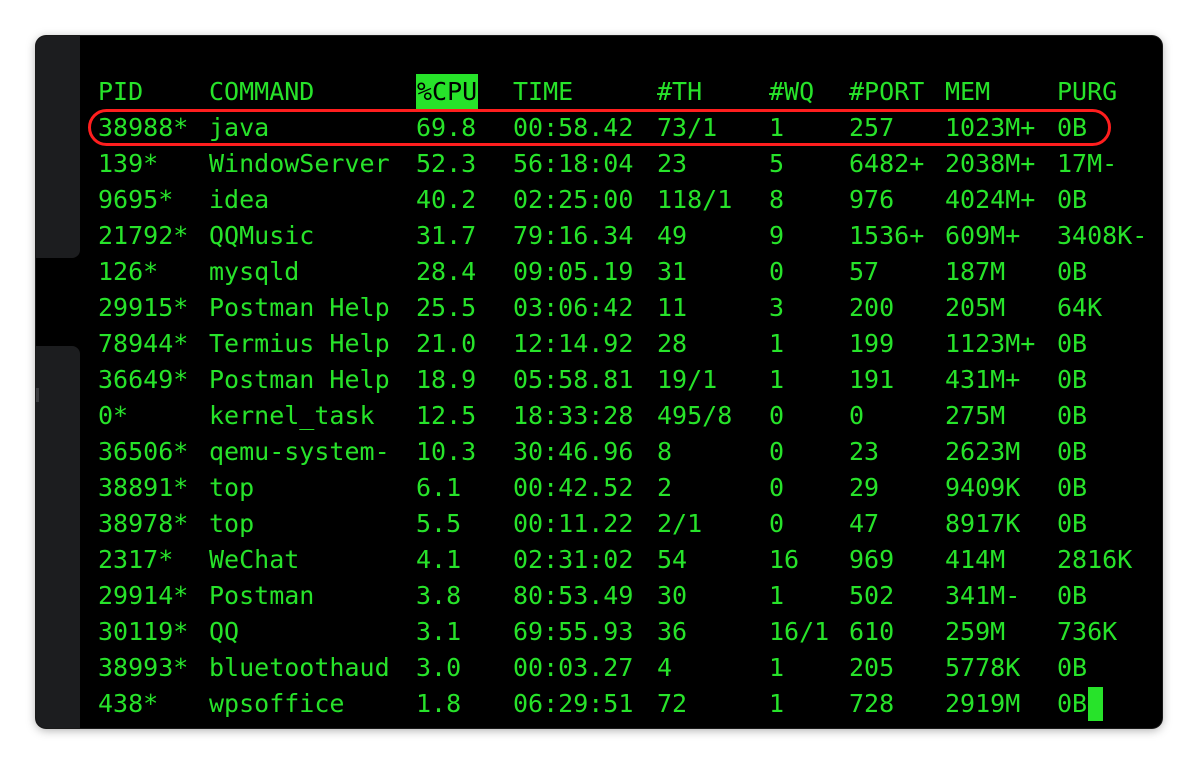 The width and height of the screenshot is (1198, 764). I want to click on process-command: kernel_task, so click(292, 415).